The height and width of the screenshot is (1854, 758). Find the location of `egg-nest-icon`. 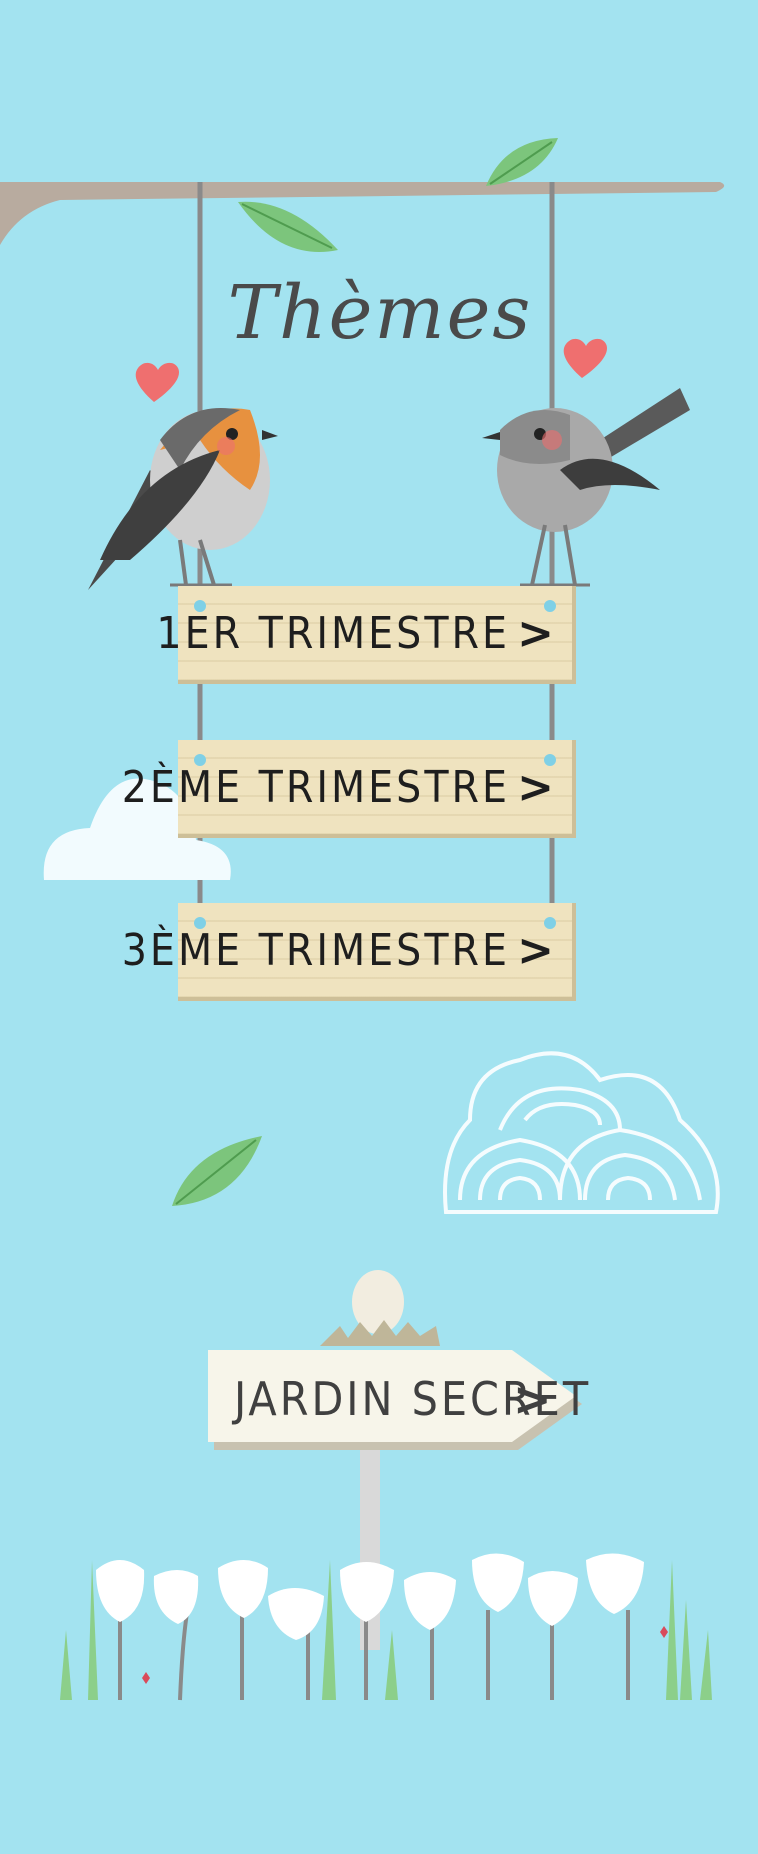

egg-nest-icon is located at coordinates (380, 1308).